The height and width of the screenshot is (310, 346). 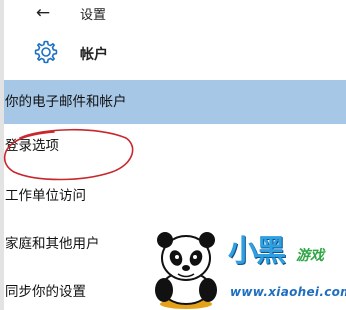 I want to click on nav-item-label: 你的电子邮件和帐户, so click(x=66, y=102).